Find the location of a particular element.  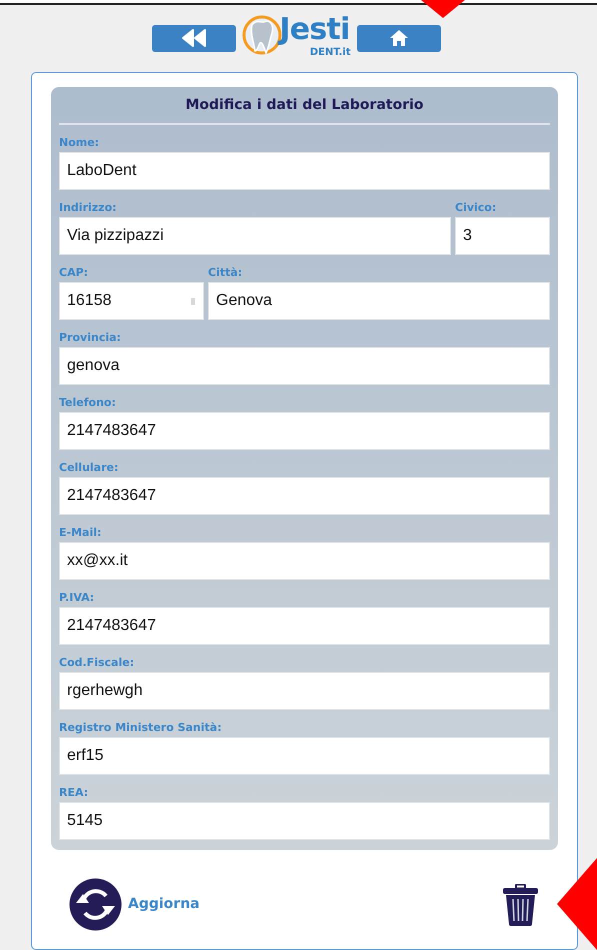

text-field: rgerhewgh is located at coordinates (304, 691).